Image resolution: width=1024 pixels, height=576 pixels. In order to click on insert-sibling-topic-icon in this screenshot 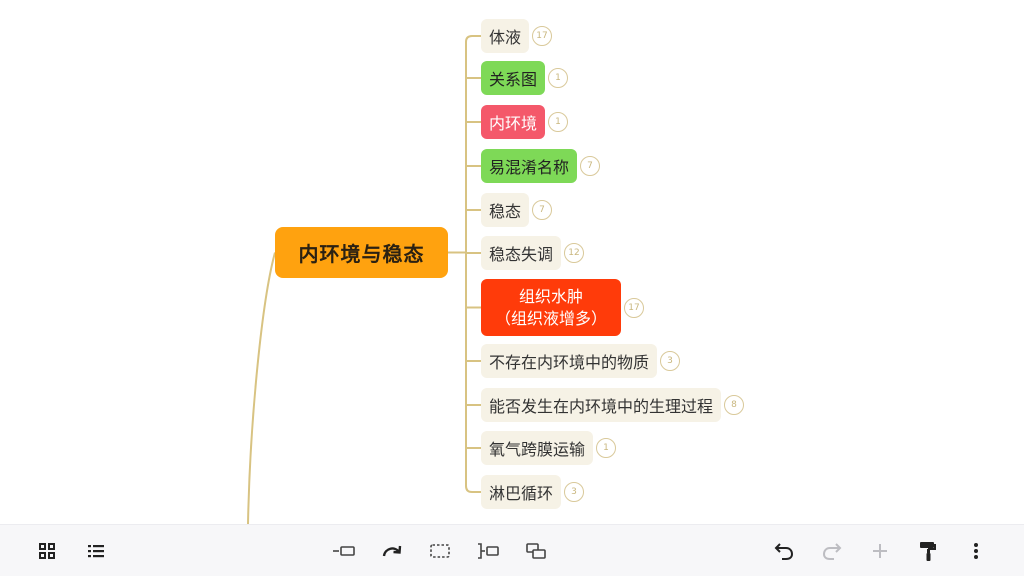, I will do `click(344, 551)`.